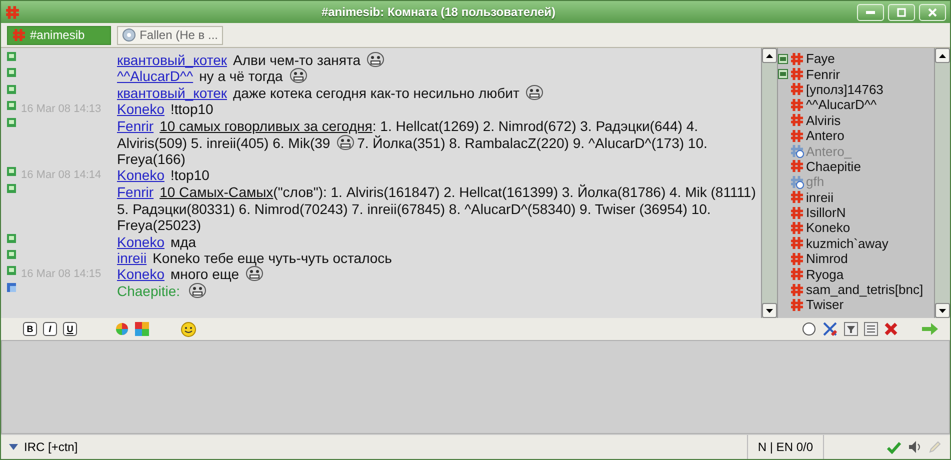  Describe the element at coordinates (437, 209) in the screenshot. I see `message-text: Fenrir 10 Самых-Самых("слов"): 1. Alviris(161847) 2. Hellcat(161399) 3. Йолка(81786) 4. Mik (81111) 5. Радэцки(80331) 6. Nimrod(70243) 7. inreii(67845) 8. ^AlucarD^(58340) 9. Twiser (36954) 10. Freya(25023)` at that location.